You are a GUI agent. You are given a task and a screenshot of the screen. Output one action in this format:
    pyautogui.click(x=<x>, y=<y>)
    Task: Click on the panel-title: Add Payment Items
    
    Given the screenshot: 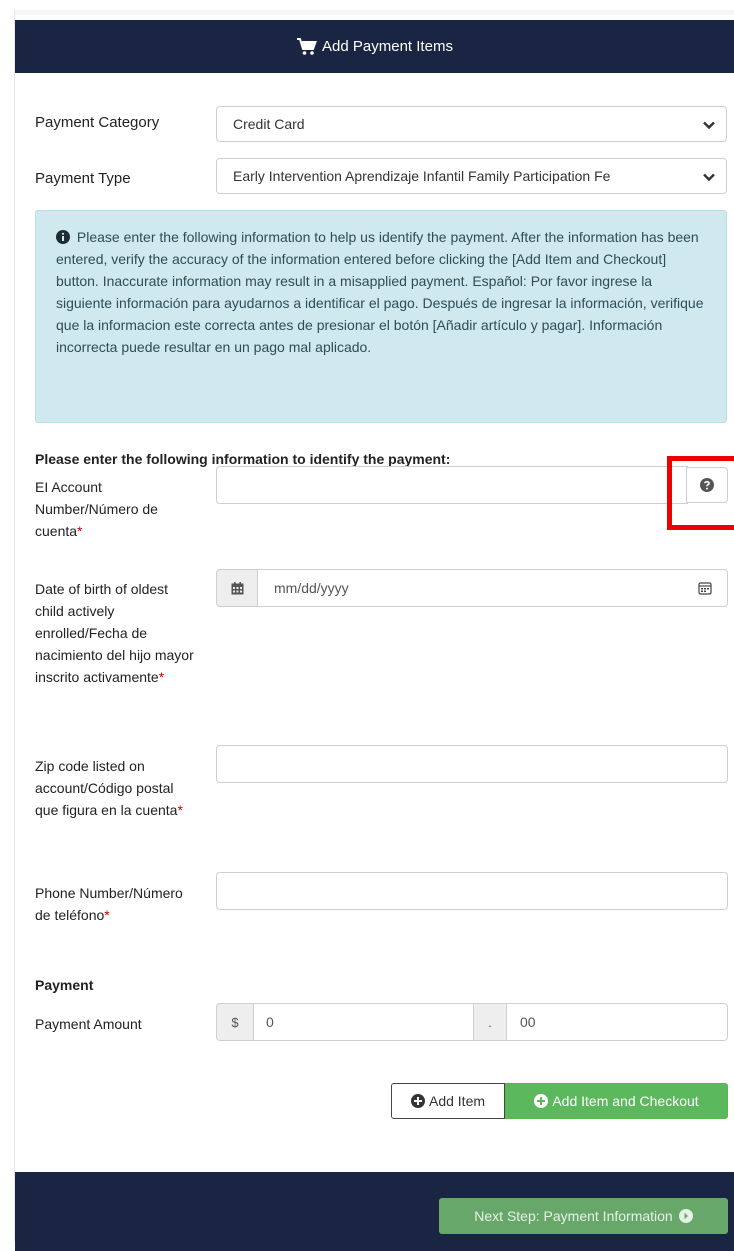 What is the action you would take?
    pyautogui.click(x=387, y=46)
    